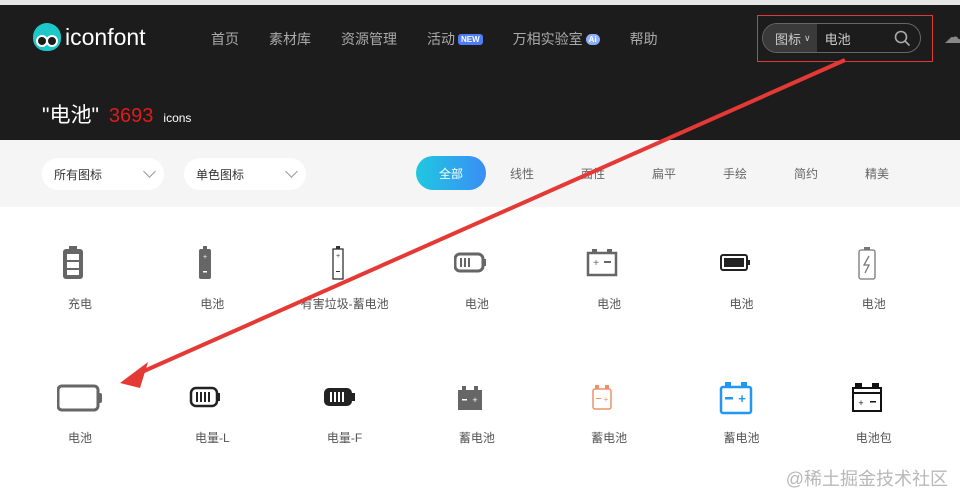 This screenshot has height=497, width=960. What do you see at coordinates (105, 36) in the screenshot?
I see `logo-text: iconfont` at bounding box center [105, 36].